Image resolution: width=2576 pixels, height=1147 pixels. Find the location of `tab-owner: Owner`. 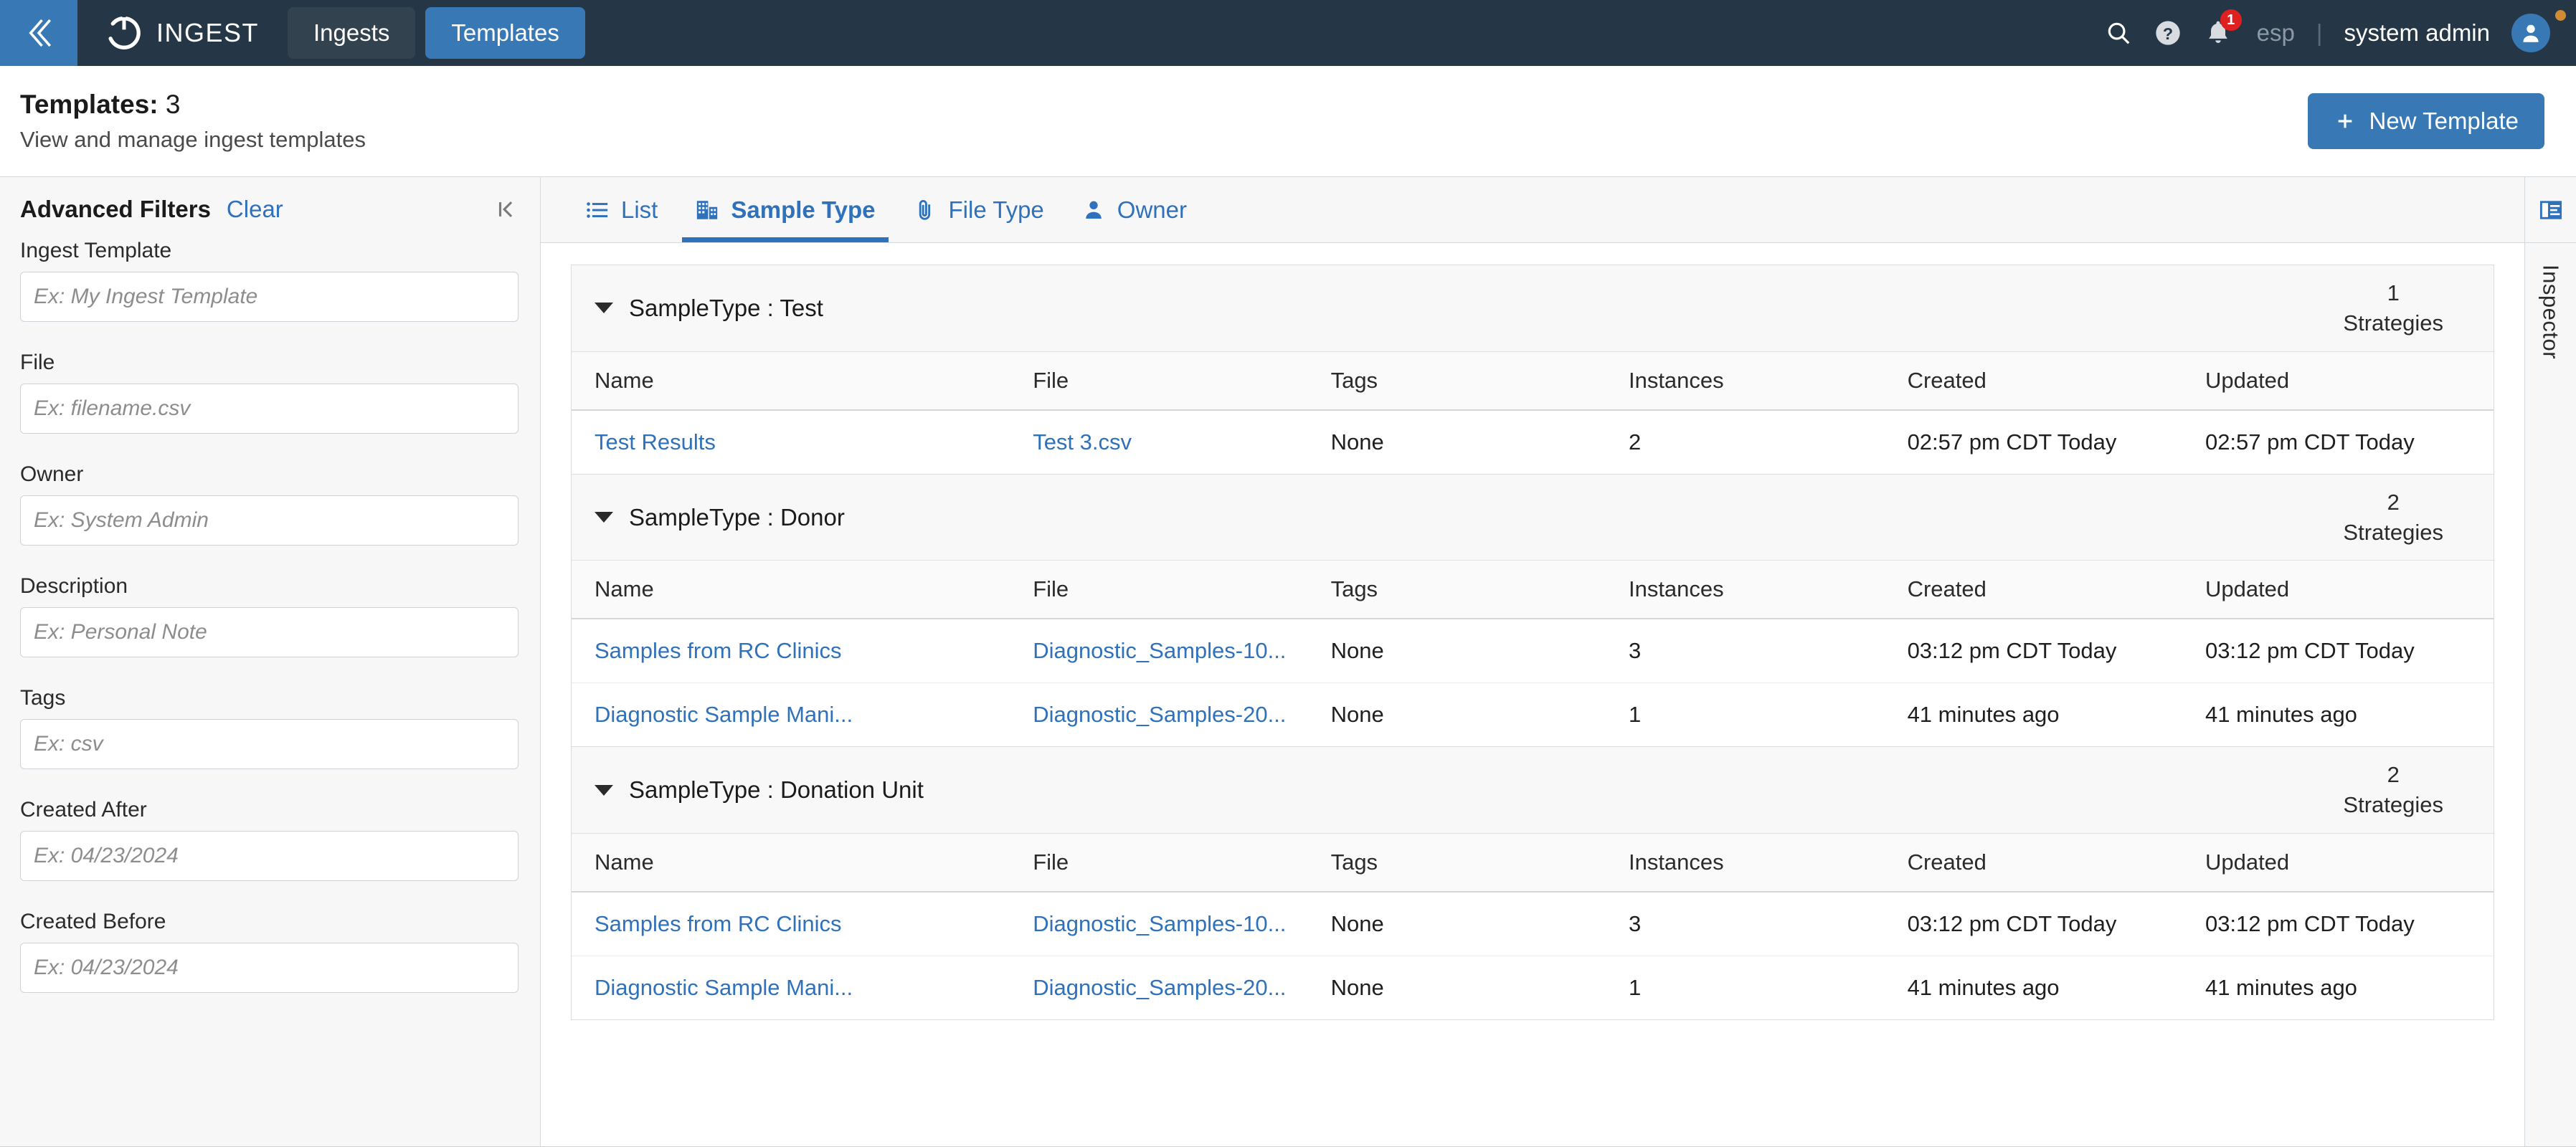

tab-owner: Owner is located at coordinates (1134, 210).